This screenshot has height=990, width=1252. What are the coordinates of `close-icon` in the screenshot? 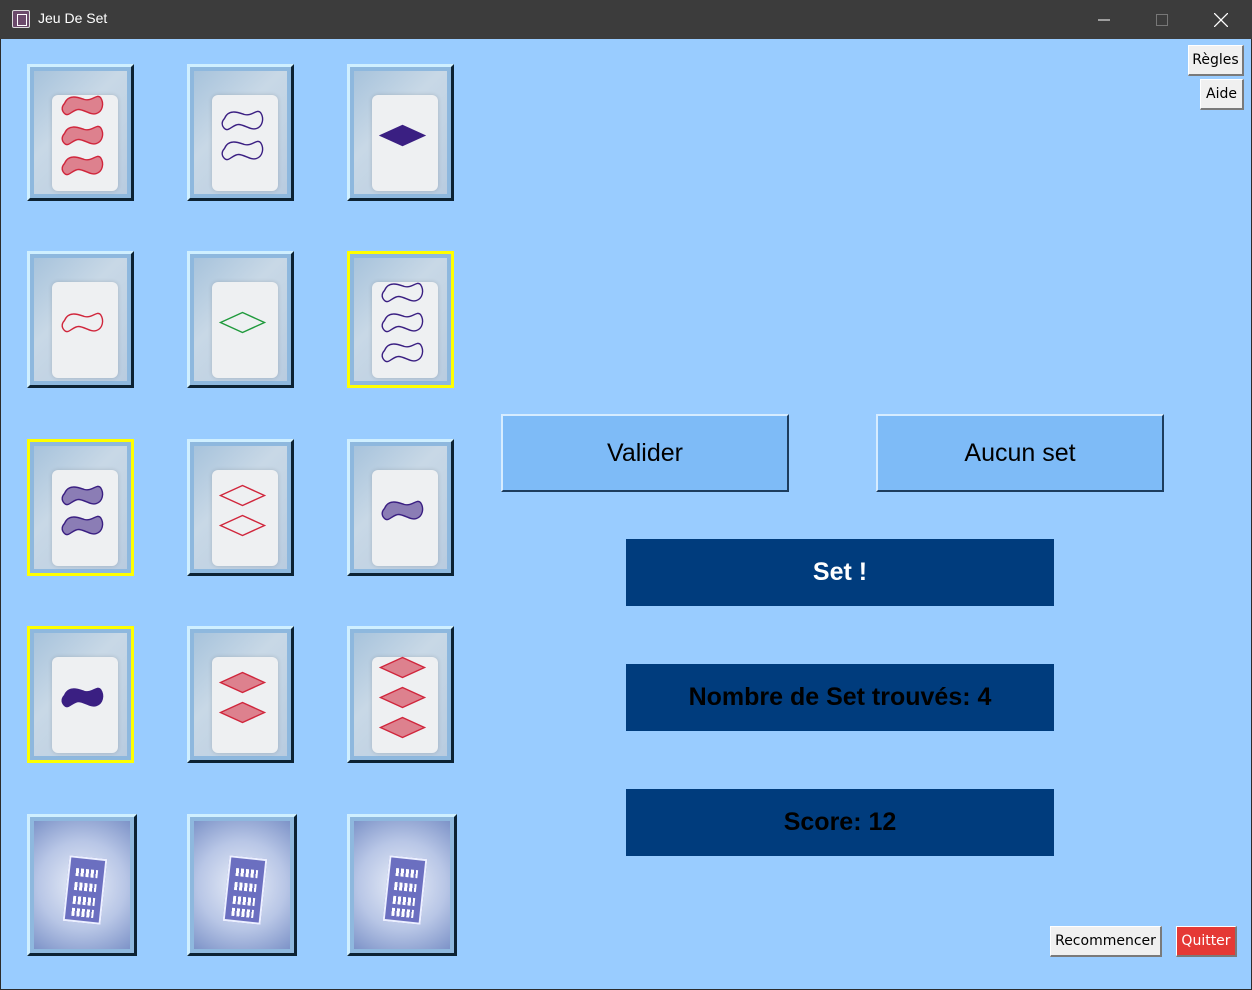 It's located at (1221, 19).